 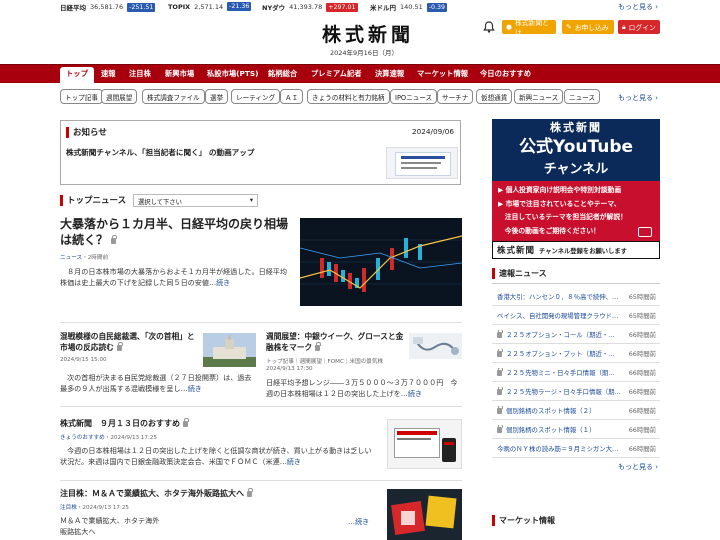 I want to click on flash-news-item: ２２５先物ラージ・日々手口情報（期… 66時間前, so click(x=576, y=391).